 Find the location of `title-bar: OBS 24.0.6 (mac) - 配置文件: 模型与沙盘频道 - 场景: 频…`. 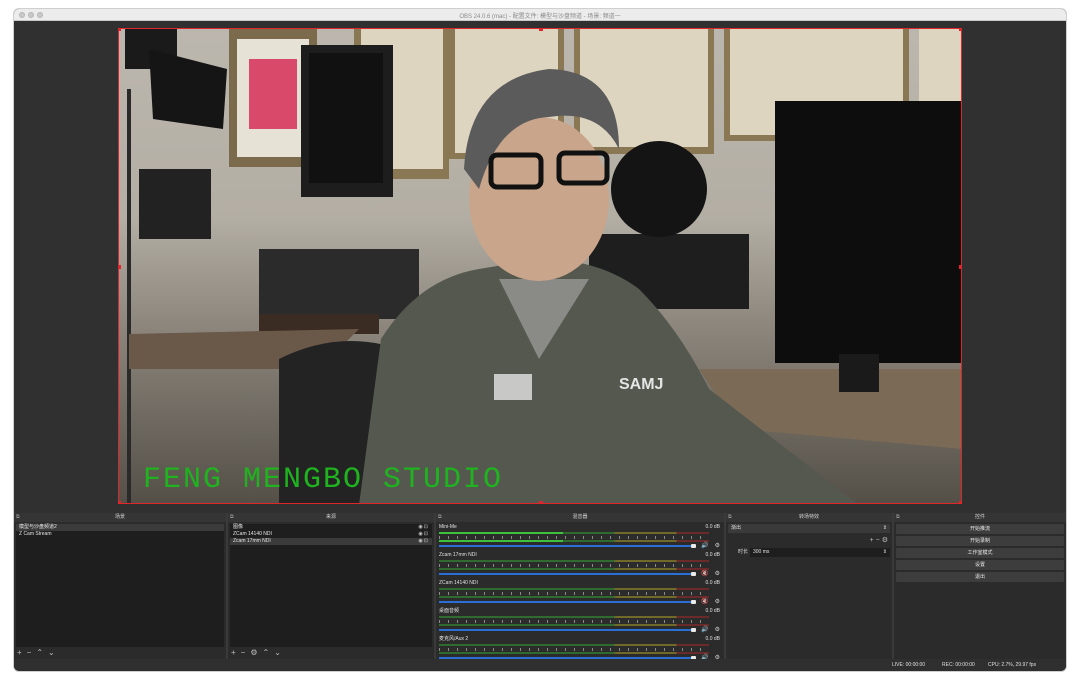

title-bar: OBS 24.0.6 (mac) - 配置文件: 模型与沙盘频道 - 场景: 频… is located at coordinates (540, 15).